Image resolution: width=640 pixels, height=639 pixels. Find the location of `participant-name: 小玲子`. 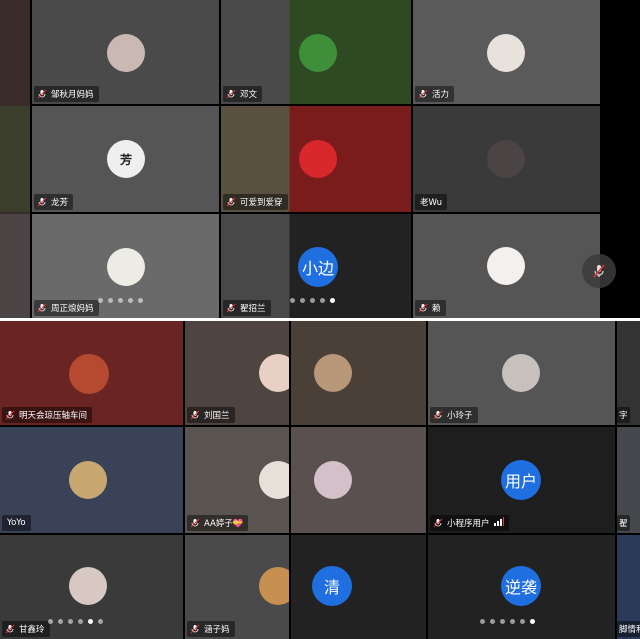

participant-name: 小玲子 is located at coordinates (460, 416).